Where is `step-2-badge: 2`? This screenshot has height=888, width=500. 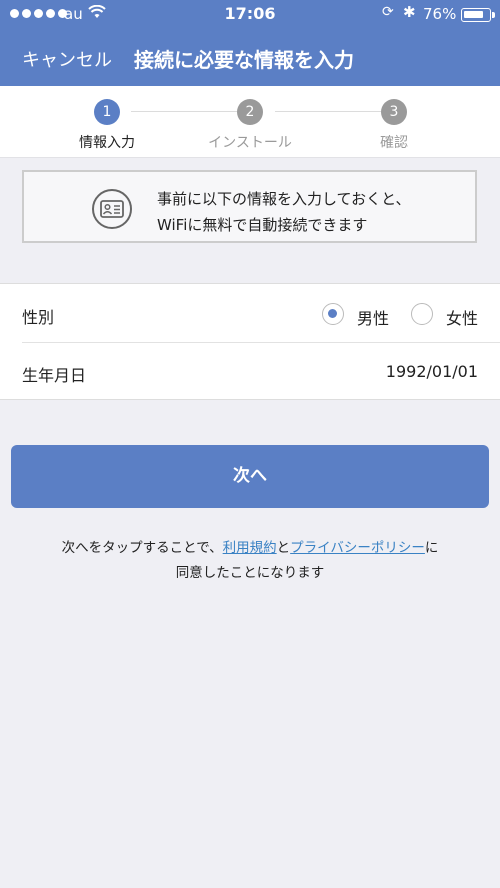 step-2-badge: 2 is located at coordinates (250, 112).